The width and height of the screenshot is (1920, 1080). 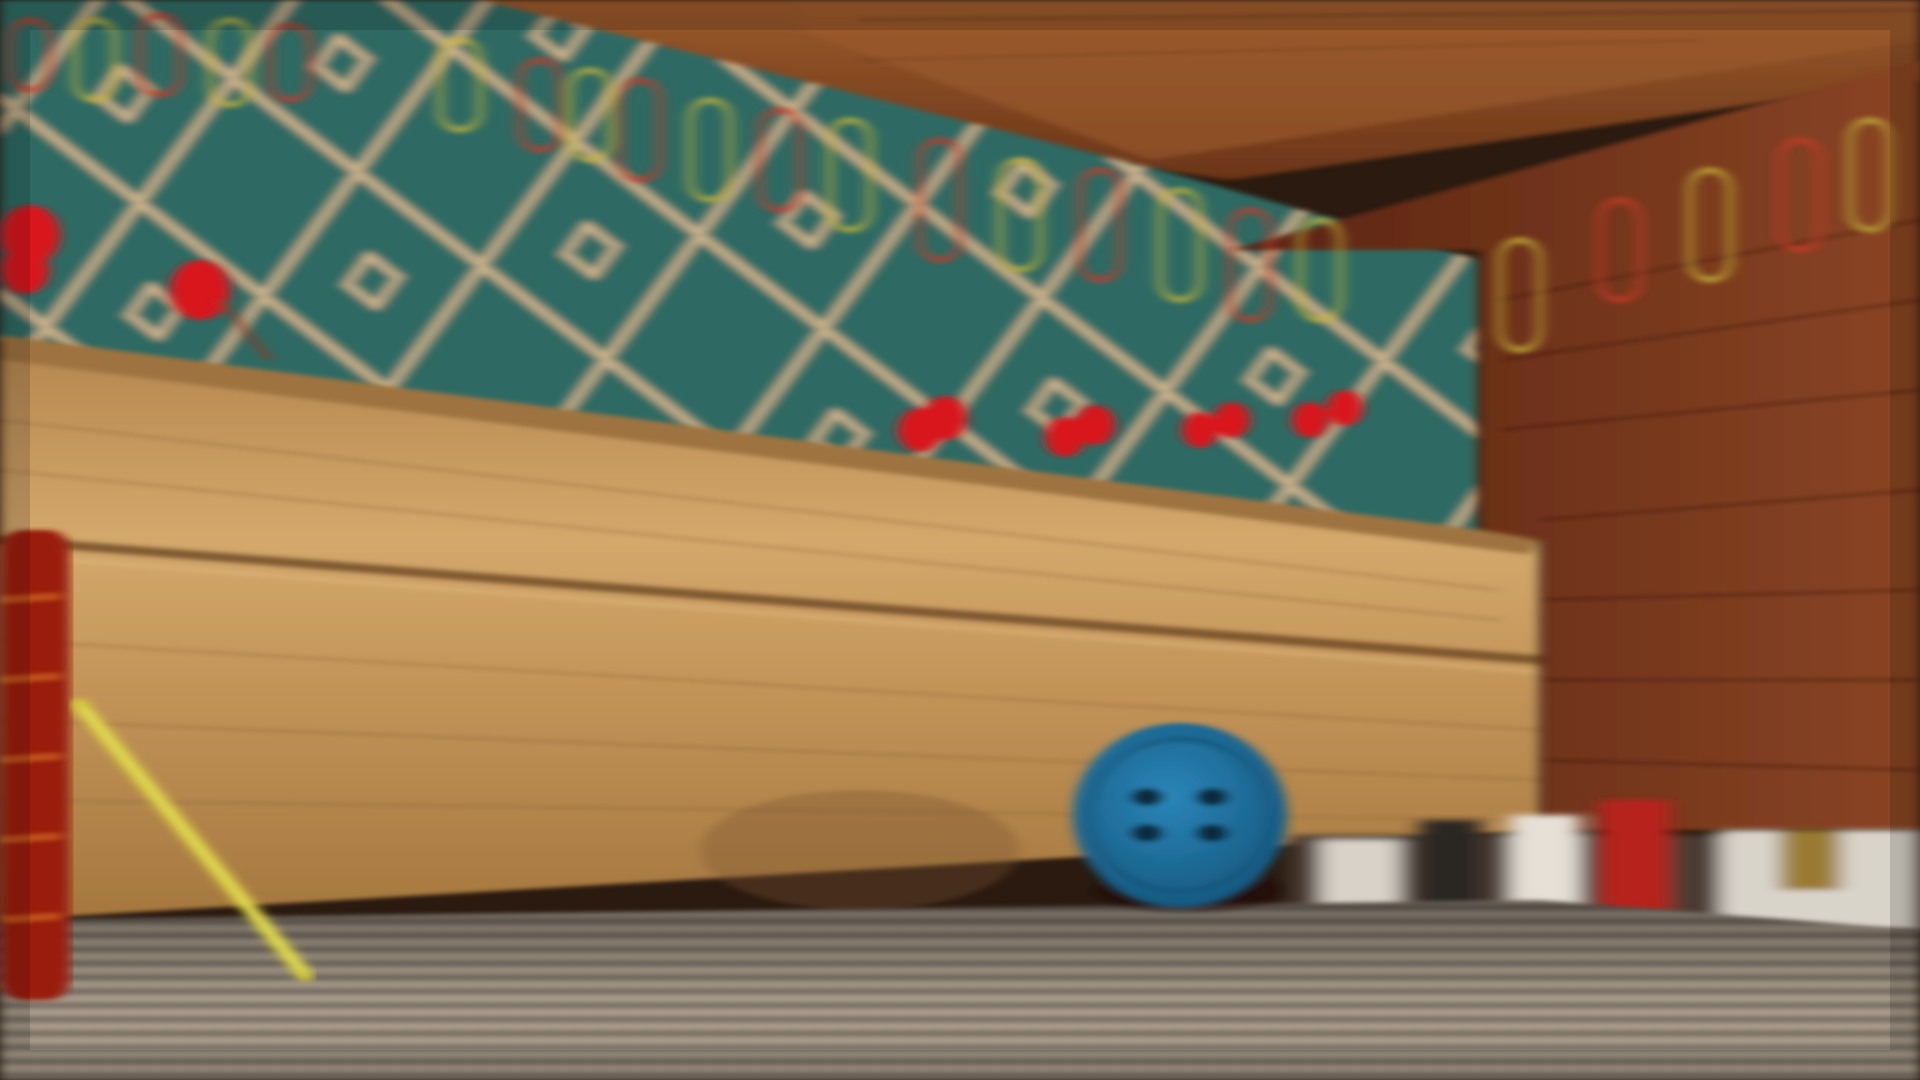 What do you see at coordinates (1180, 817) in the screenshot?
I see `blue-sewing-button` at bounding box center [1180, 817].